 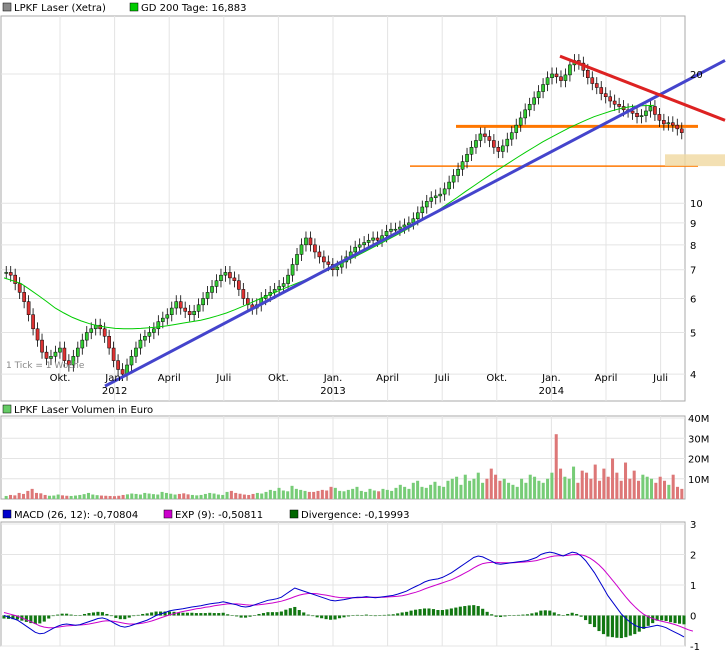 What do you see at coordinates (77, 410) in the screenshot?
I see `volume-legend: LPKF Laser Volumen in Euro` at bounding box center [77, 410].